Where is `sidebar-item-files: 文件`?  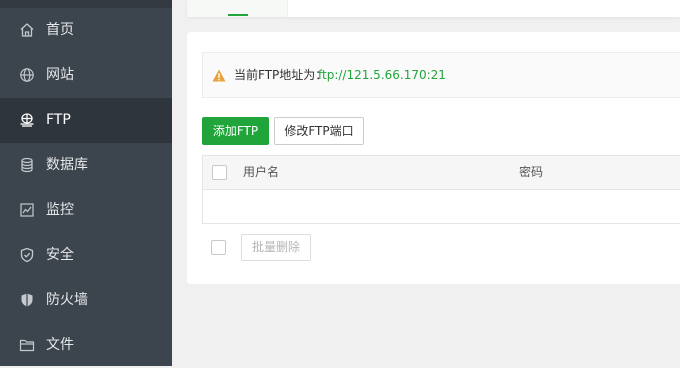 sidebar-item-files: 文件 is located at coordinates (86, 345).